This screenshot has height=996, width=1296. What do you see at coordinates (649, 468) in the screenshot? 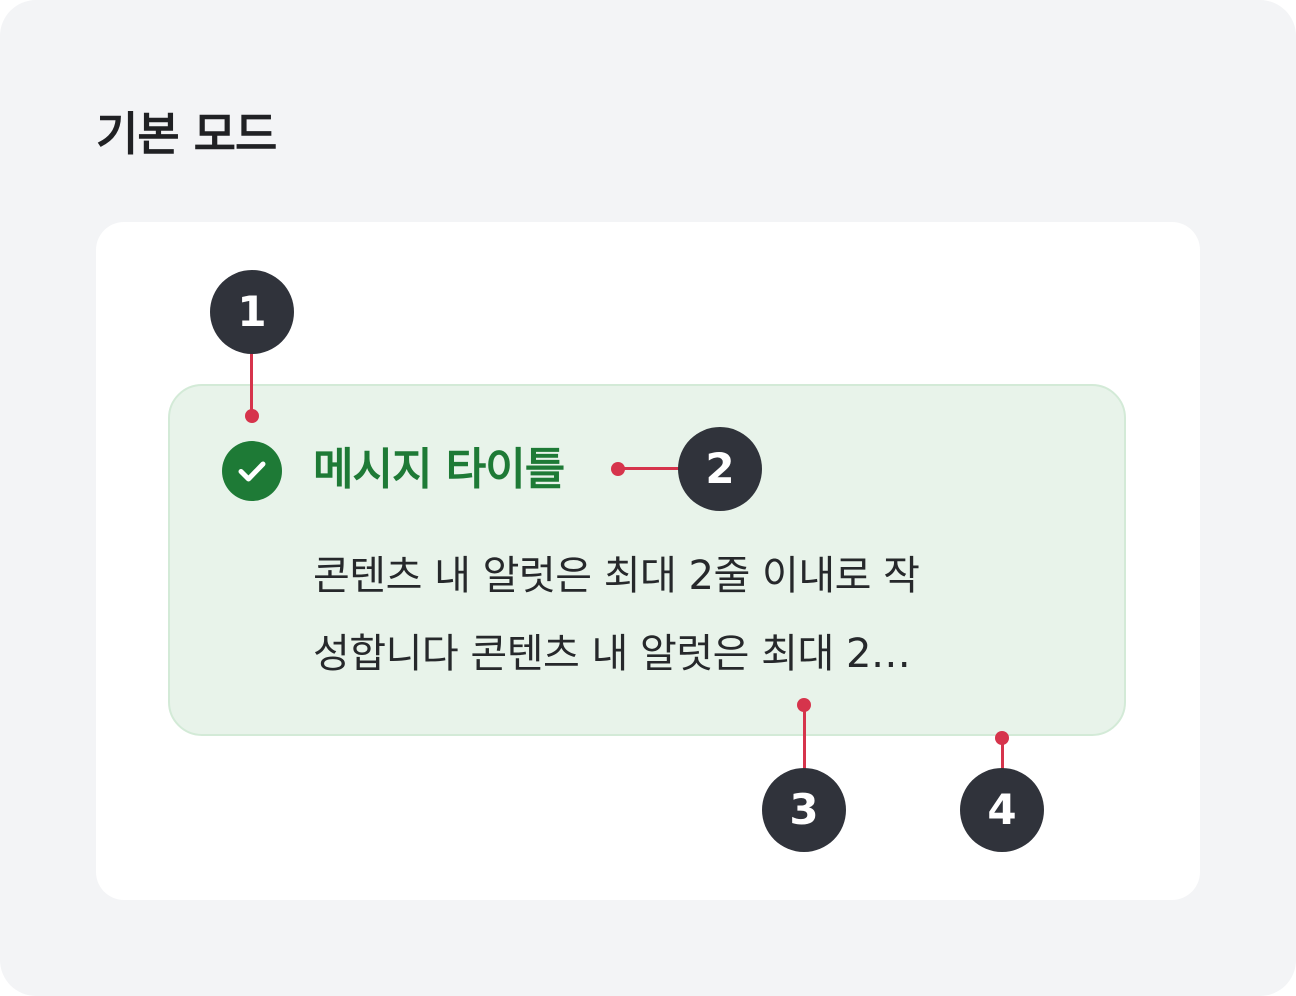
I see `callout-2-connector` at bounding box center [649, 468].